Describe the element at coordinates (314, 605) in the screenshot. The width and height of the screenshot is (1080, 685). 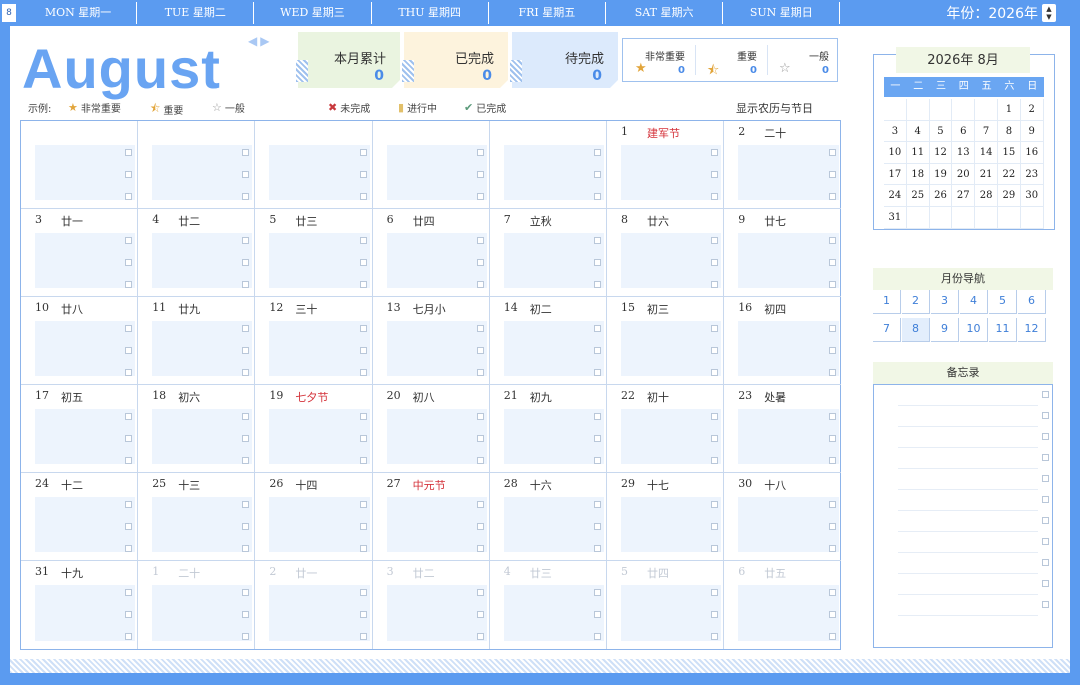
I see `day-cell: 2 廿一` at that location.